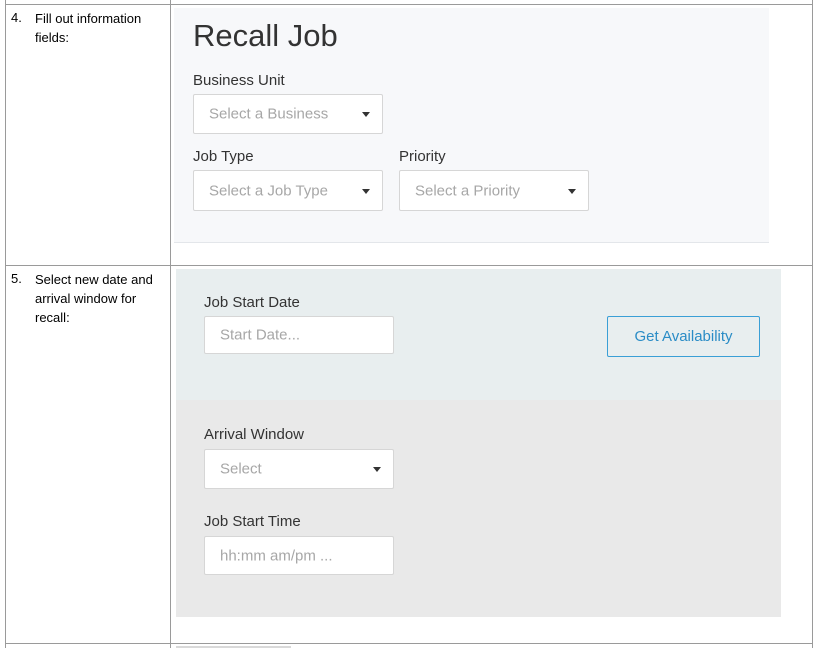  What do you see at coordinates (268, 190) in the screenshot?
I see `job-type-placeholder: Select a Job Type` at bounding box center [268, 190].